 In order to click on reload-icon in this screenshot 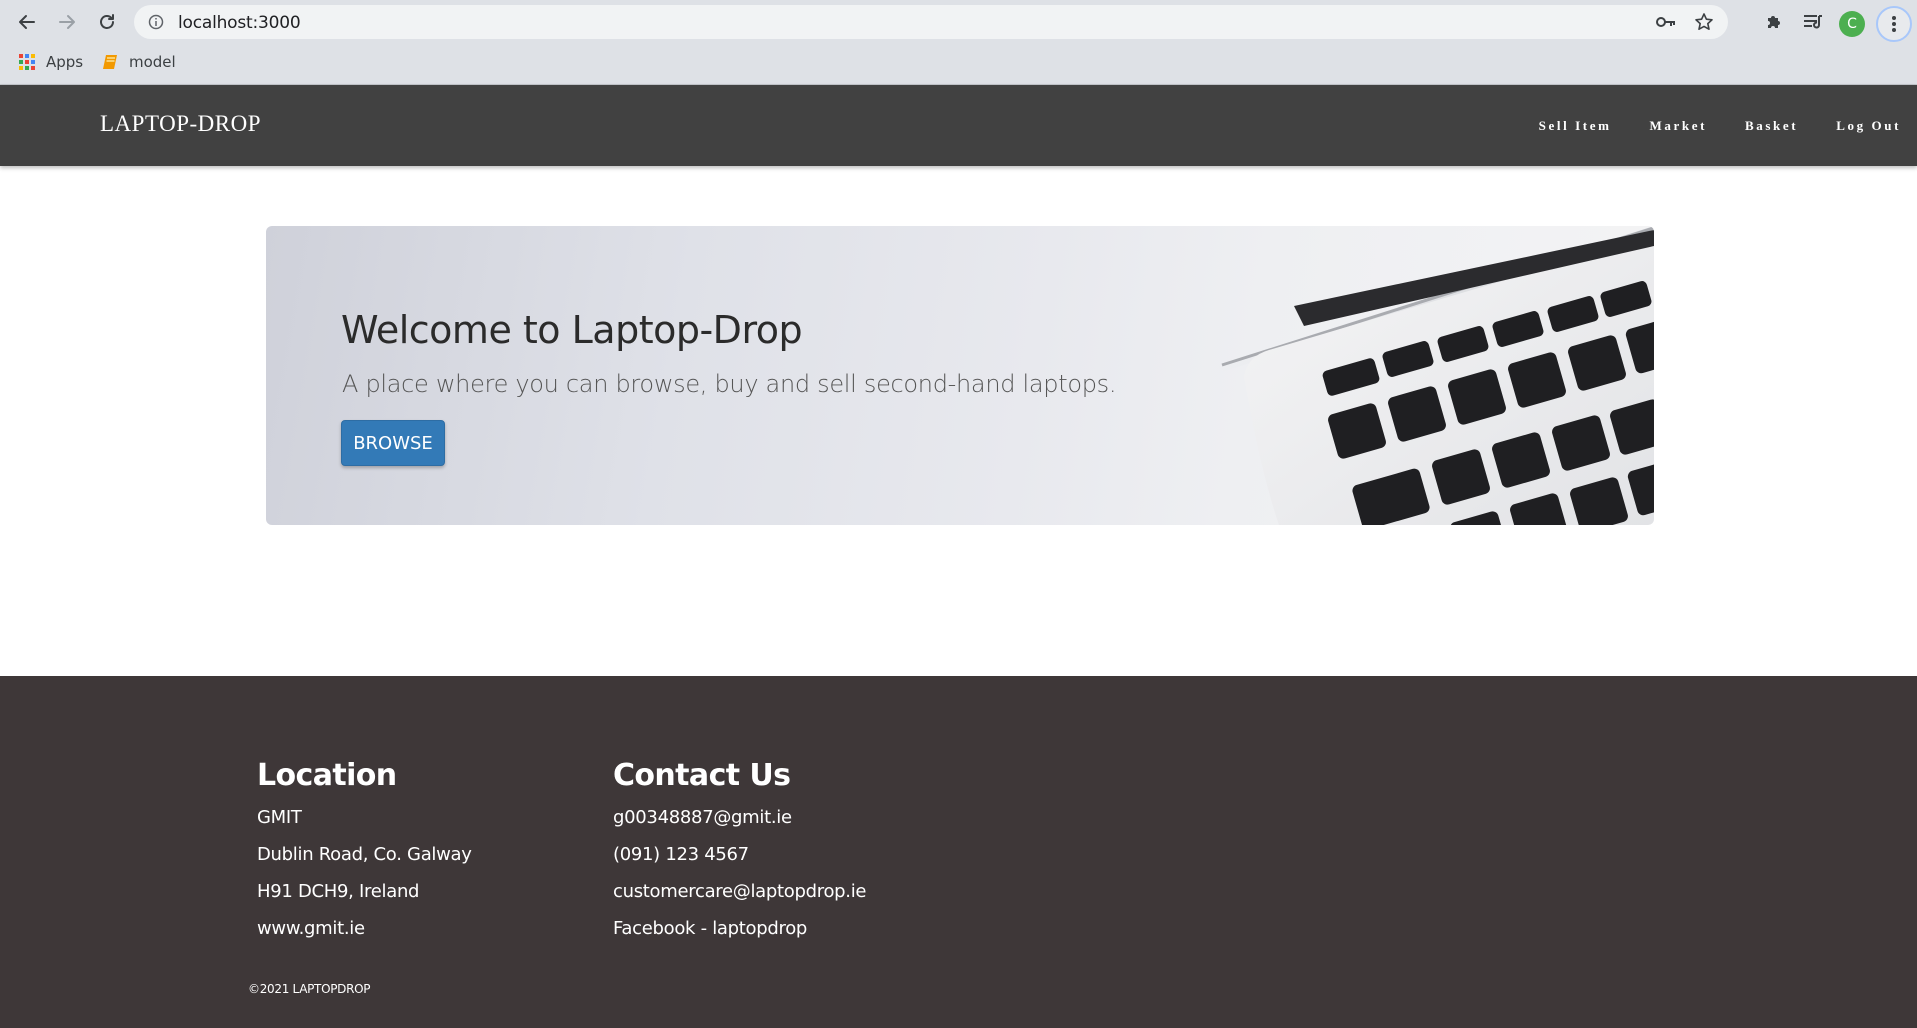, I will do `click(107, 21)`.